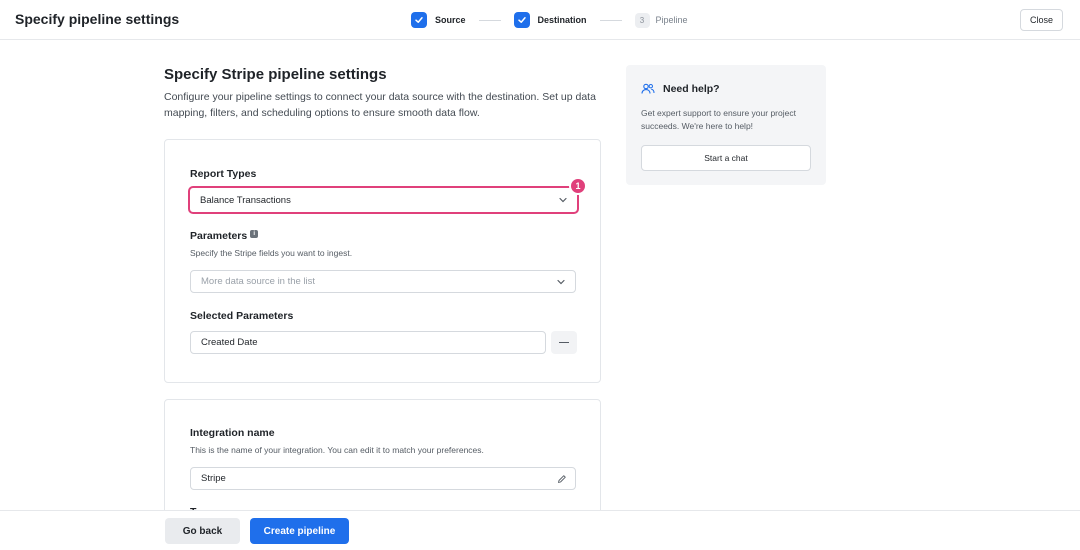 The height and width of the screenshot is (550, 1080). I want to click on users-icon, so click(648, 88).